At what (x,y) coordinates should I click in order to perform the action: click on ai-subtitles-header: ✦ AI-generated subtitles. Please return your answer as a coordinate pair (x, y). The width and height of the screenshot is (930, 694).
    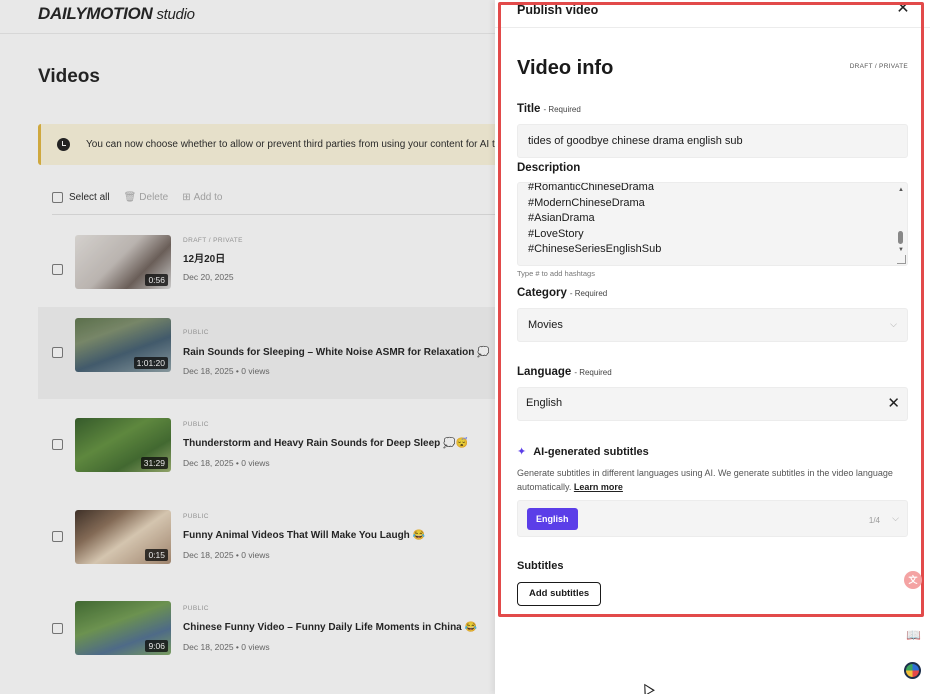
    Looking at the image, I should click on (583, 452).